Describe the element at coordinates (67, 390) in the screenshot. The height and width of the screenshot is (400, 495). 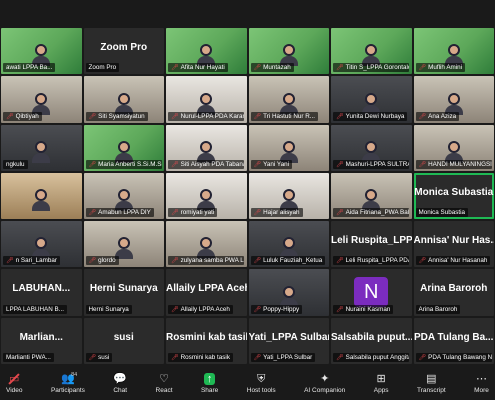
I see `participants-label: Participants` at that location.